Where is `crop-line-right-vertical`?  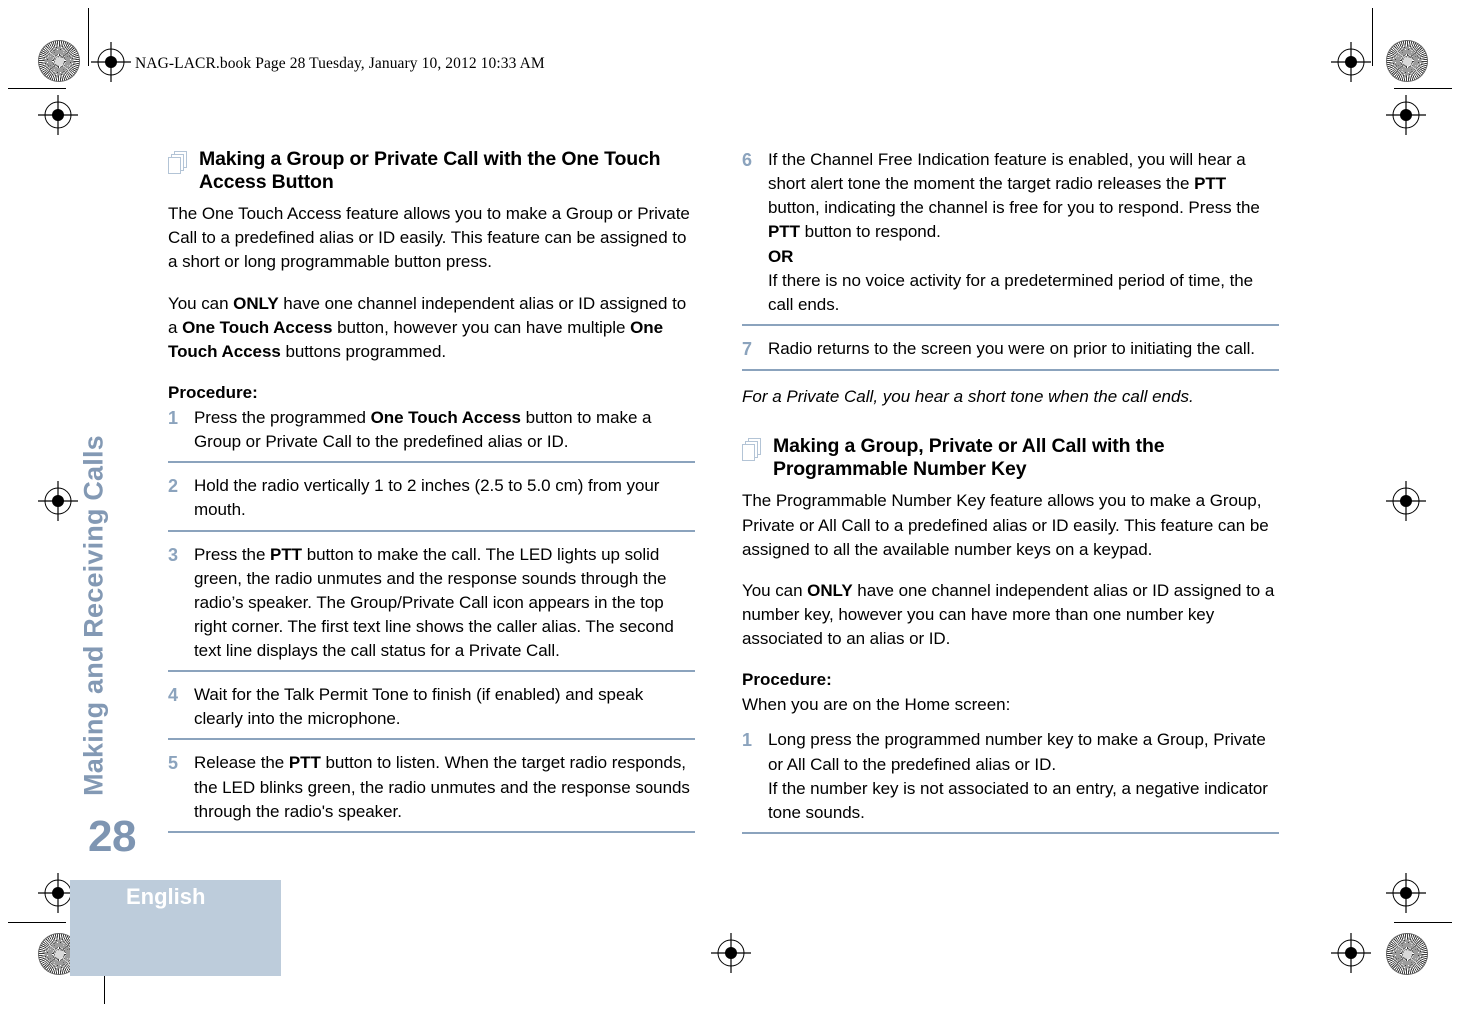 crop-line-right-vertical is located at coordinates (1372, 37).